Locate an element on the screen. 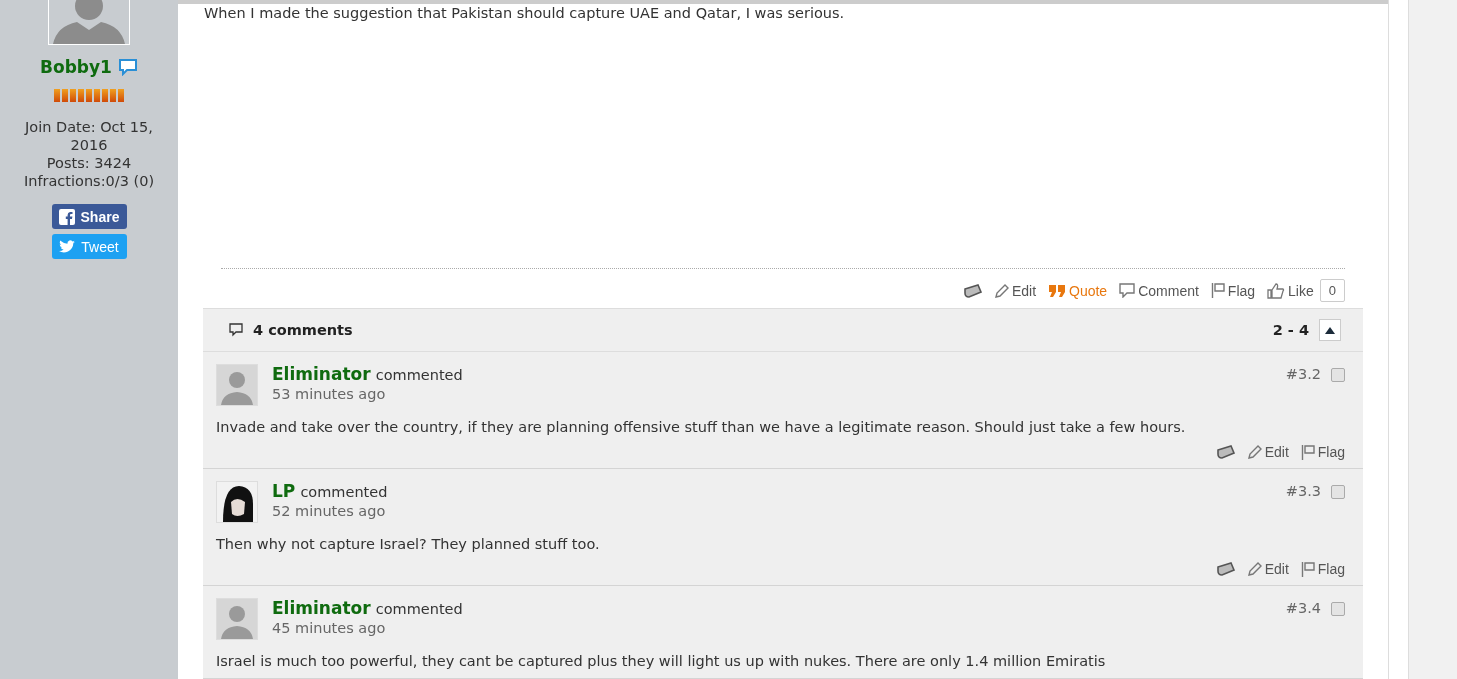 This screenshot has height=679, width=1457. comment-number: #3.4 is located at coordinates (1303, 608).